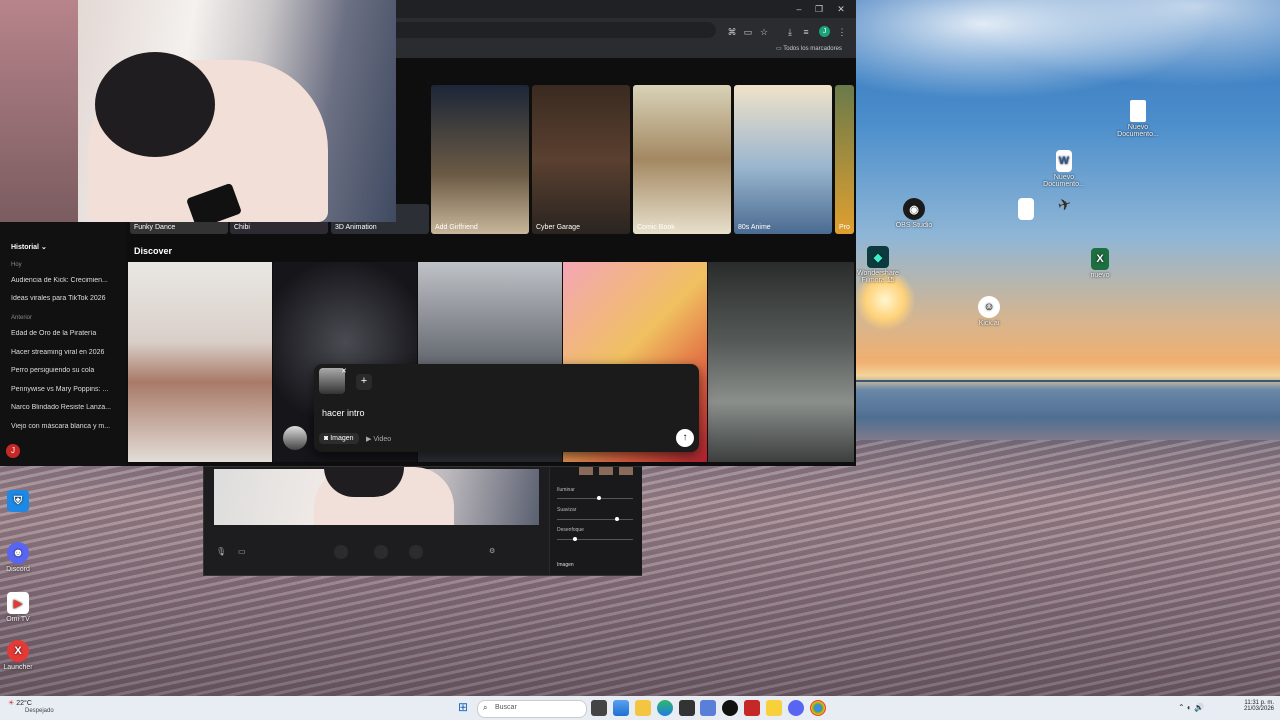 This screenshot has width=1280, height=720. Describe the element at coordinates (1100, 259) in the screenshot. I see `excel-icon: X` at that location.